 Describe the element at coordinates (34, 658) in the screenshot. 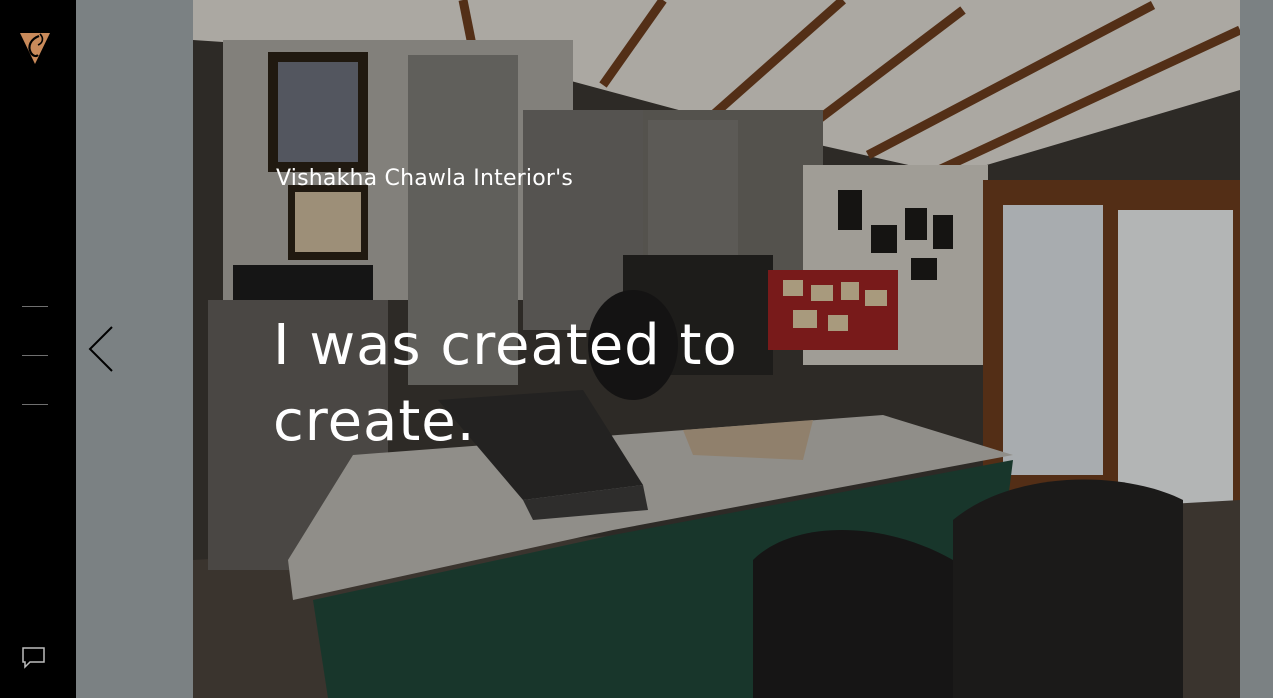

I see `chat-bubble-icon` at that location.